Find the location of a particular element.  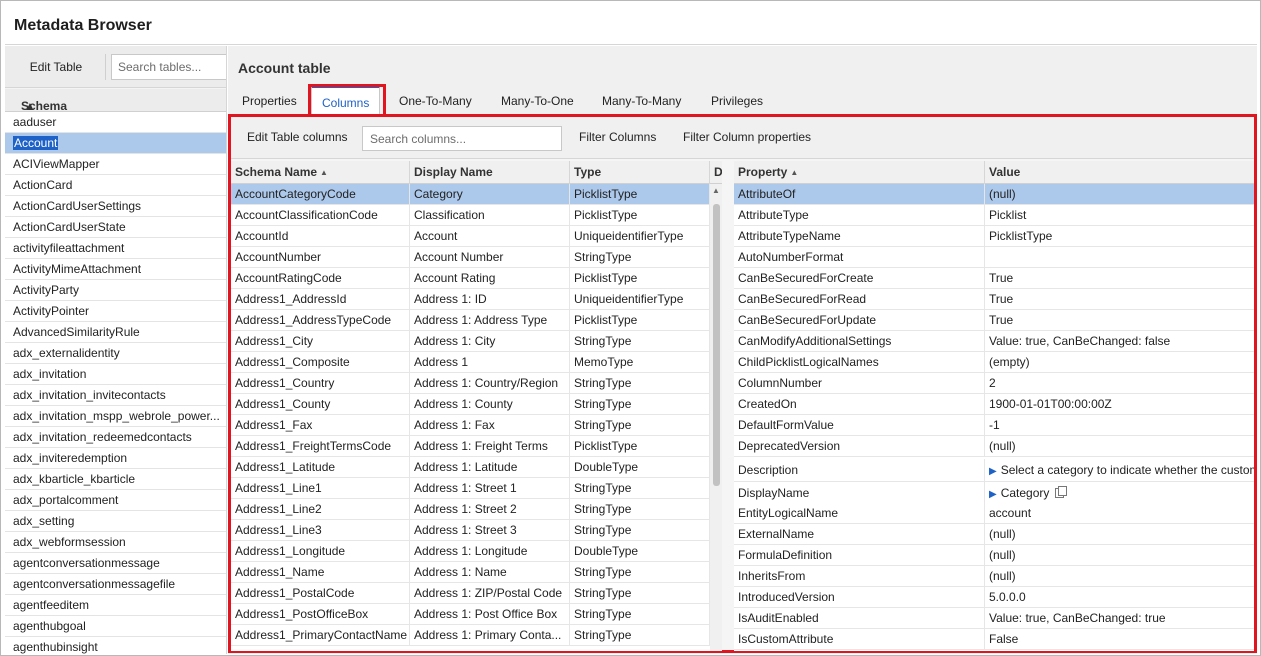

property-row: ChildPicklistLogicalNames(empty) is located at coordinates (994, 362).